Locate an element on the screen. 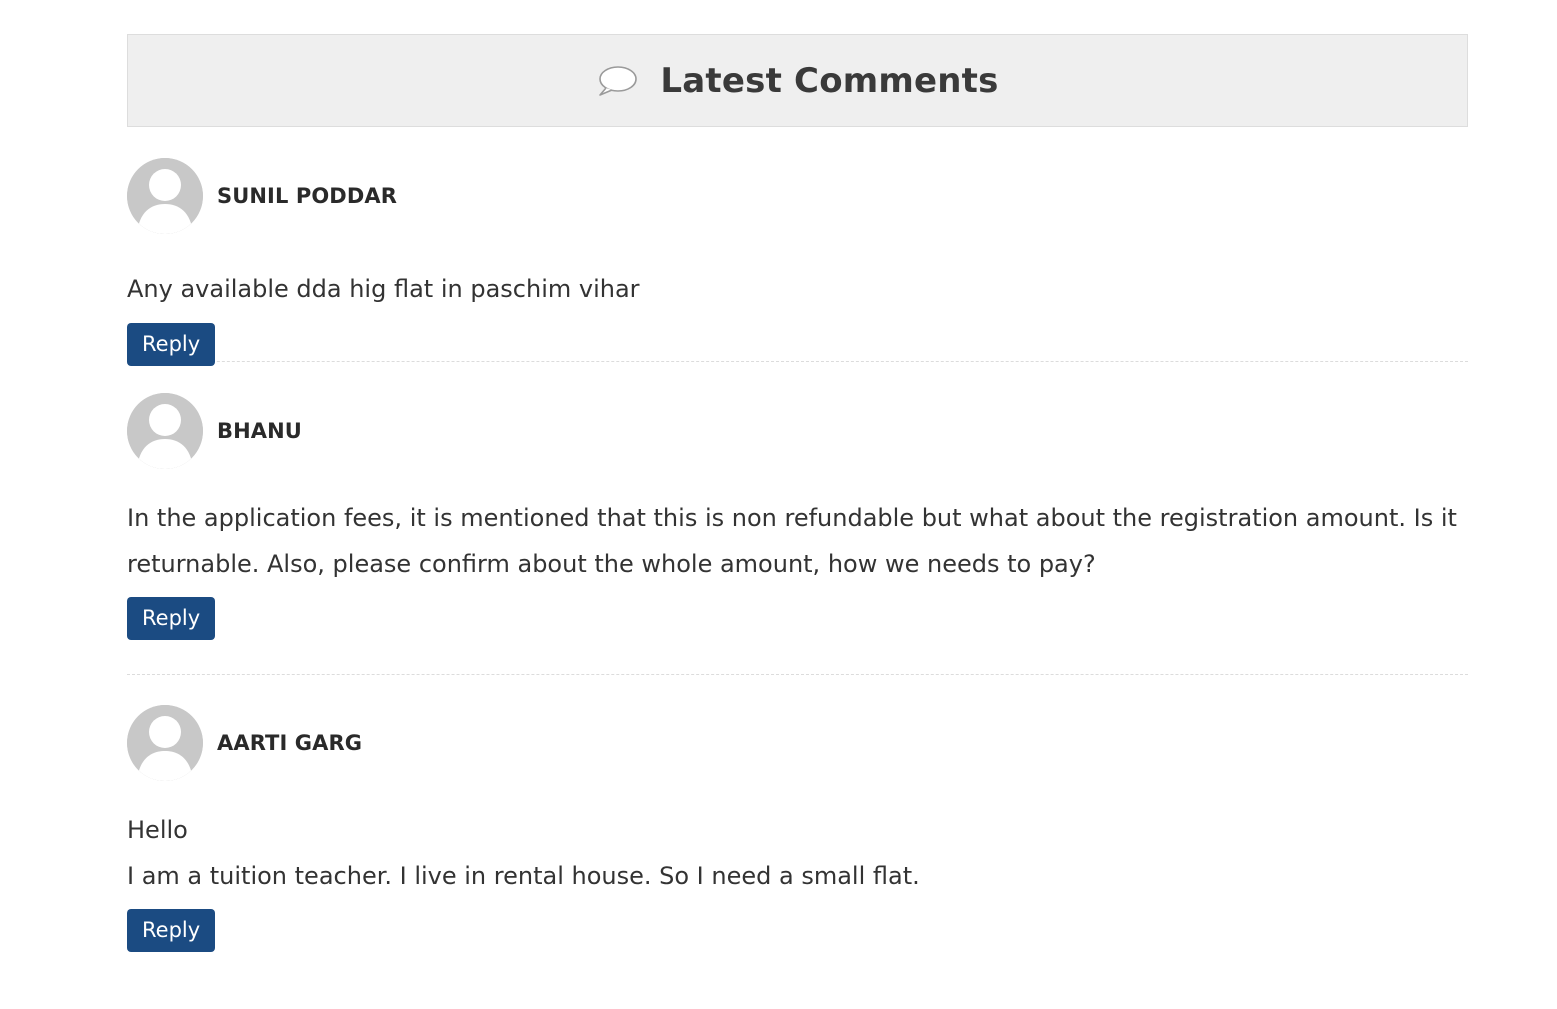 Image resolution: width=1557 pixels, height=1009 pixels. speech-bubble-icon is located at coordinates (617, 81).